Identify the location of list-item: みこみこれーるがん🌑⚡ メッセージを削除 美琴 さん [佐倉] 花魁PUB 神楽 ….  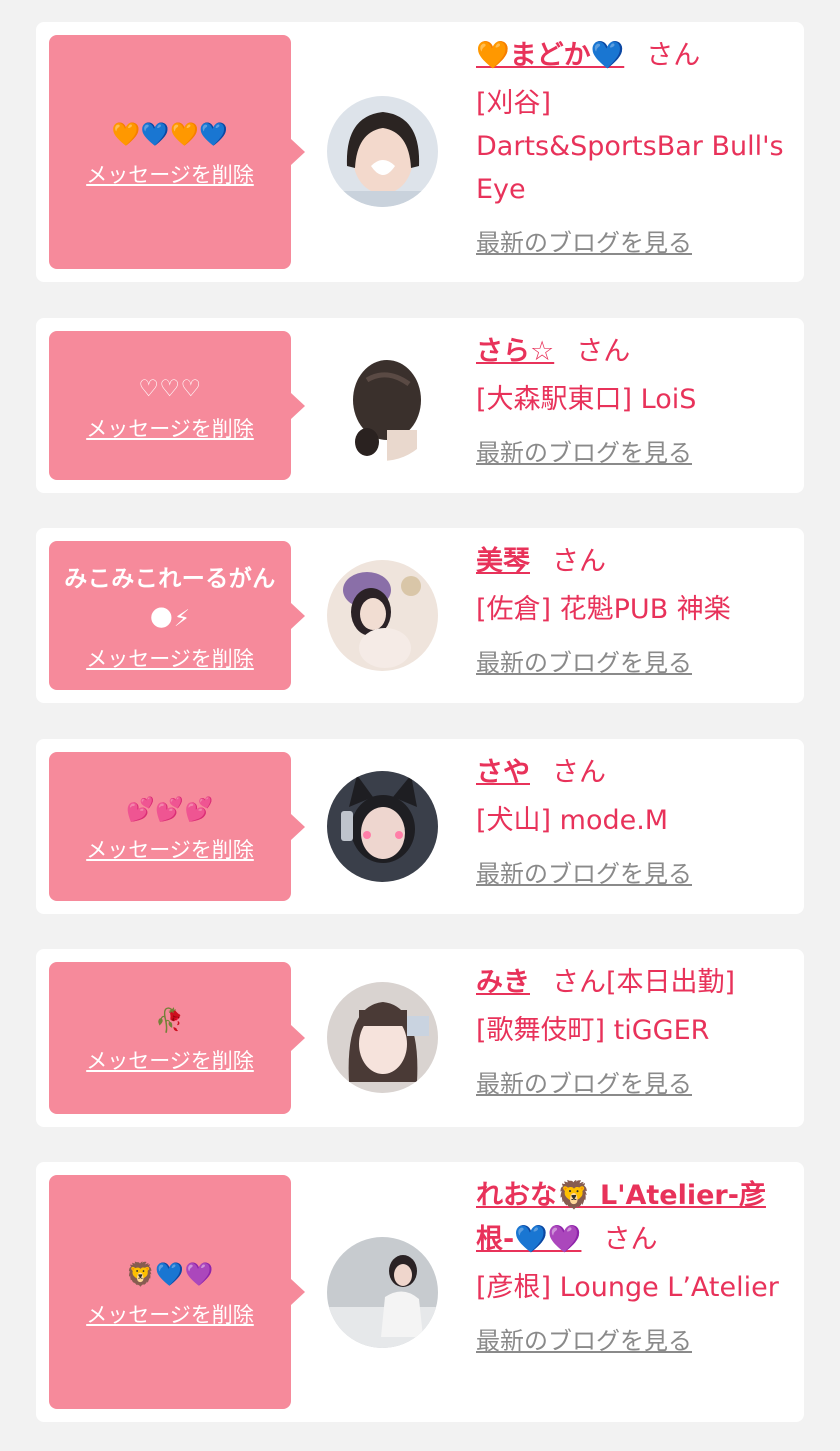
(420, 615).